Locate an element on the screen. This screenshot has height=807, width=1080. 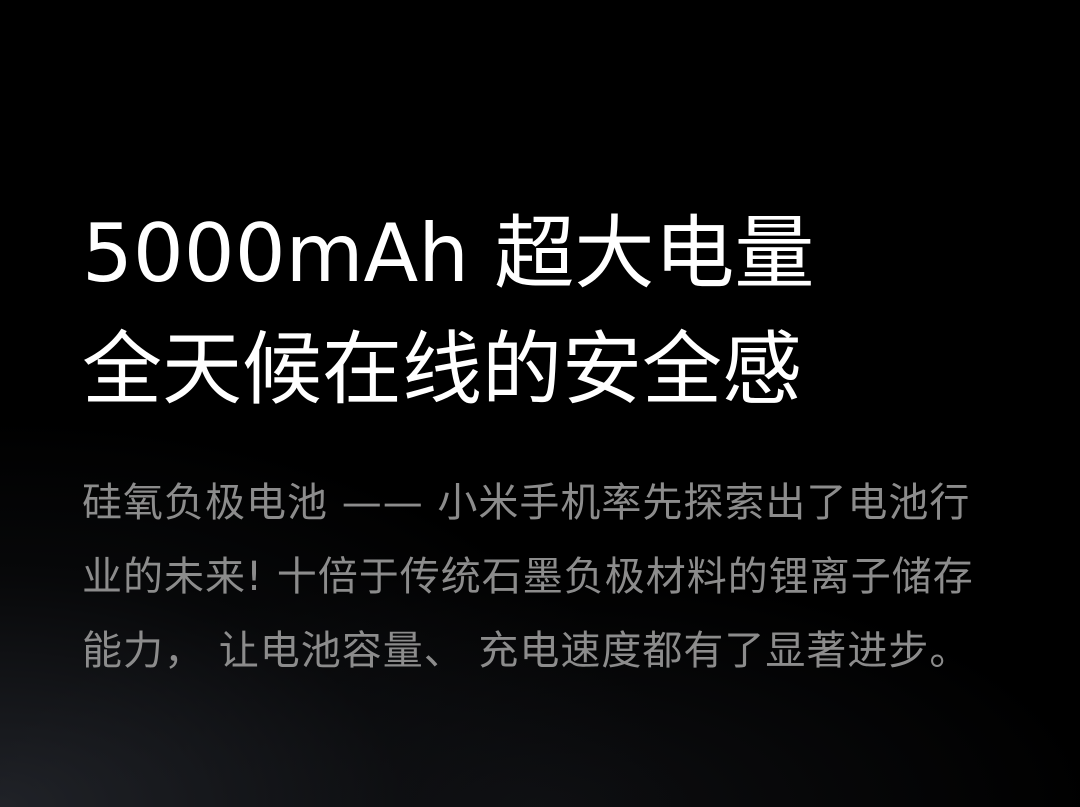
headline-line-2: 全天候在线的安全感 is located at coordinates (442, 369).